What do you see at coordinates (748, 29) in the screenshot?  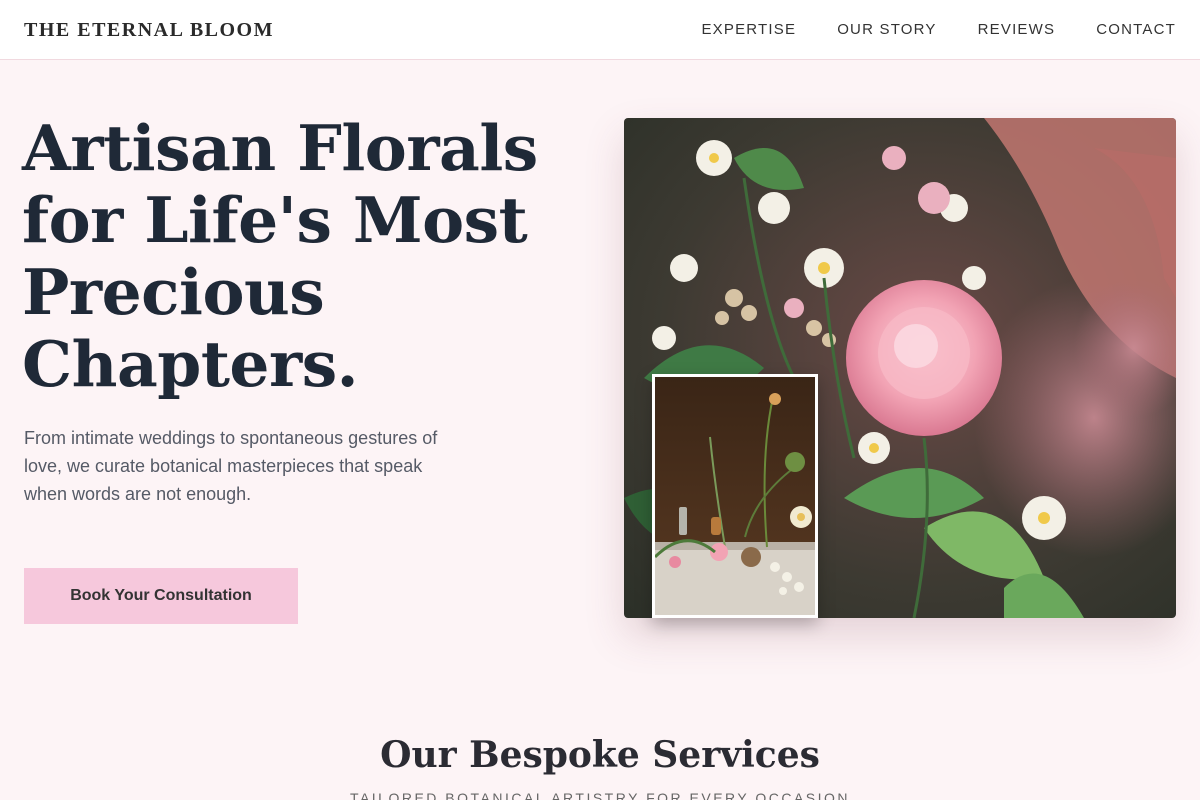 I see `nav-link-expertise: EXPERTISE` at bounding box center [748, 29].